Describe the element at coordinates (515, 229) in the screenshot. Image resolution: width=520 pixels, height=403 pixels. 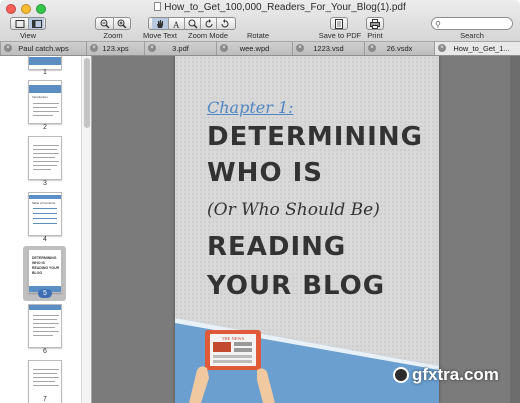
I see `document-scrollbar` at that location.